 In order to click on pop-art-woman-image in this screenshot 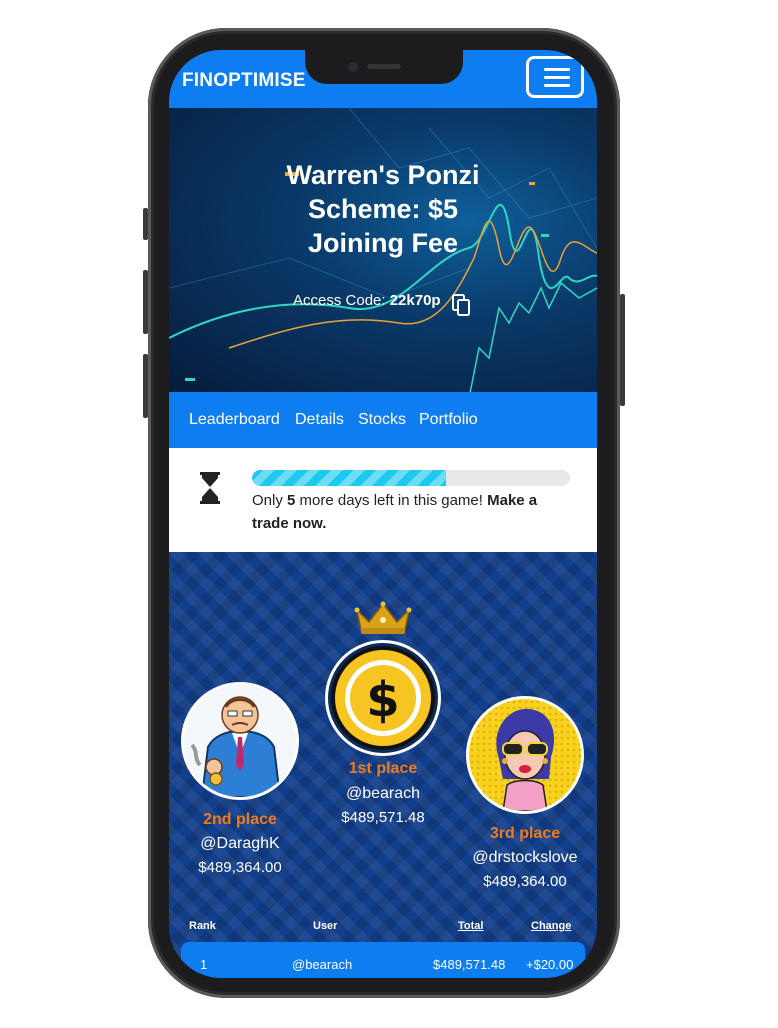, I will do `click(525, 755)`.